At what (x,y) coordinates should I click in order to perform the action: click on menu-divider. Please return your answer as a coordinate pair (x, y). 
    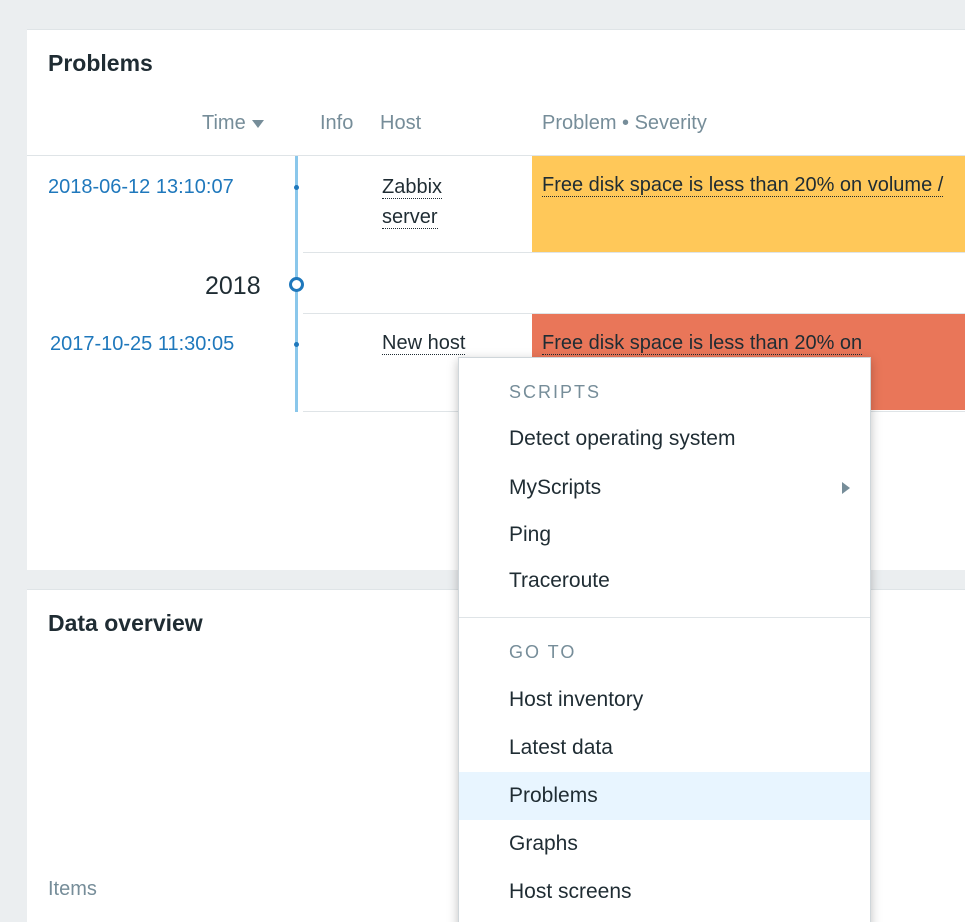
    Looking at the image, I should click on (664, 617).